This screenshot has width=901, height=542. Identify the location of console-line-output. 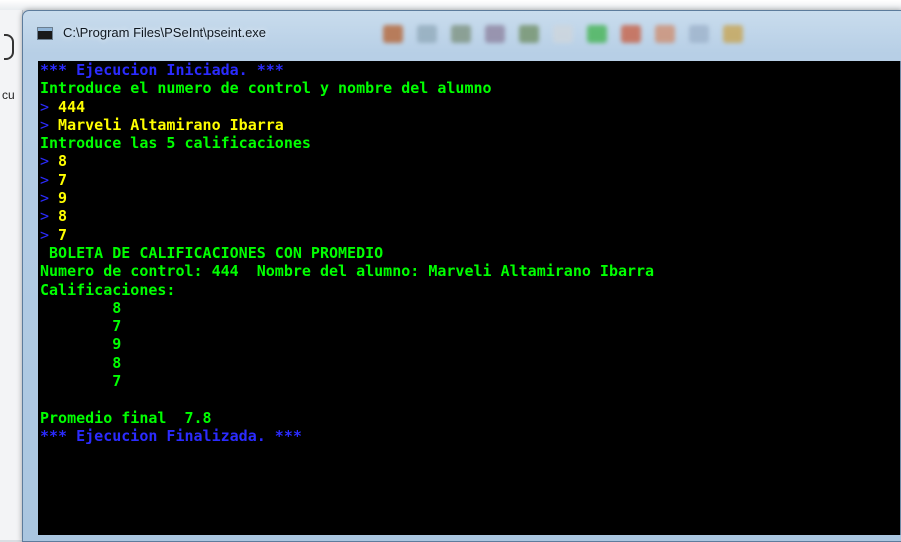
(347, 399).